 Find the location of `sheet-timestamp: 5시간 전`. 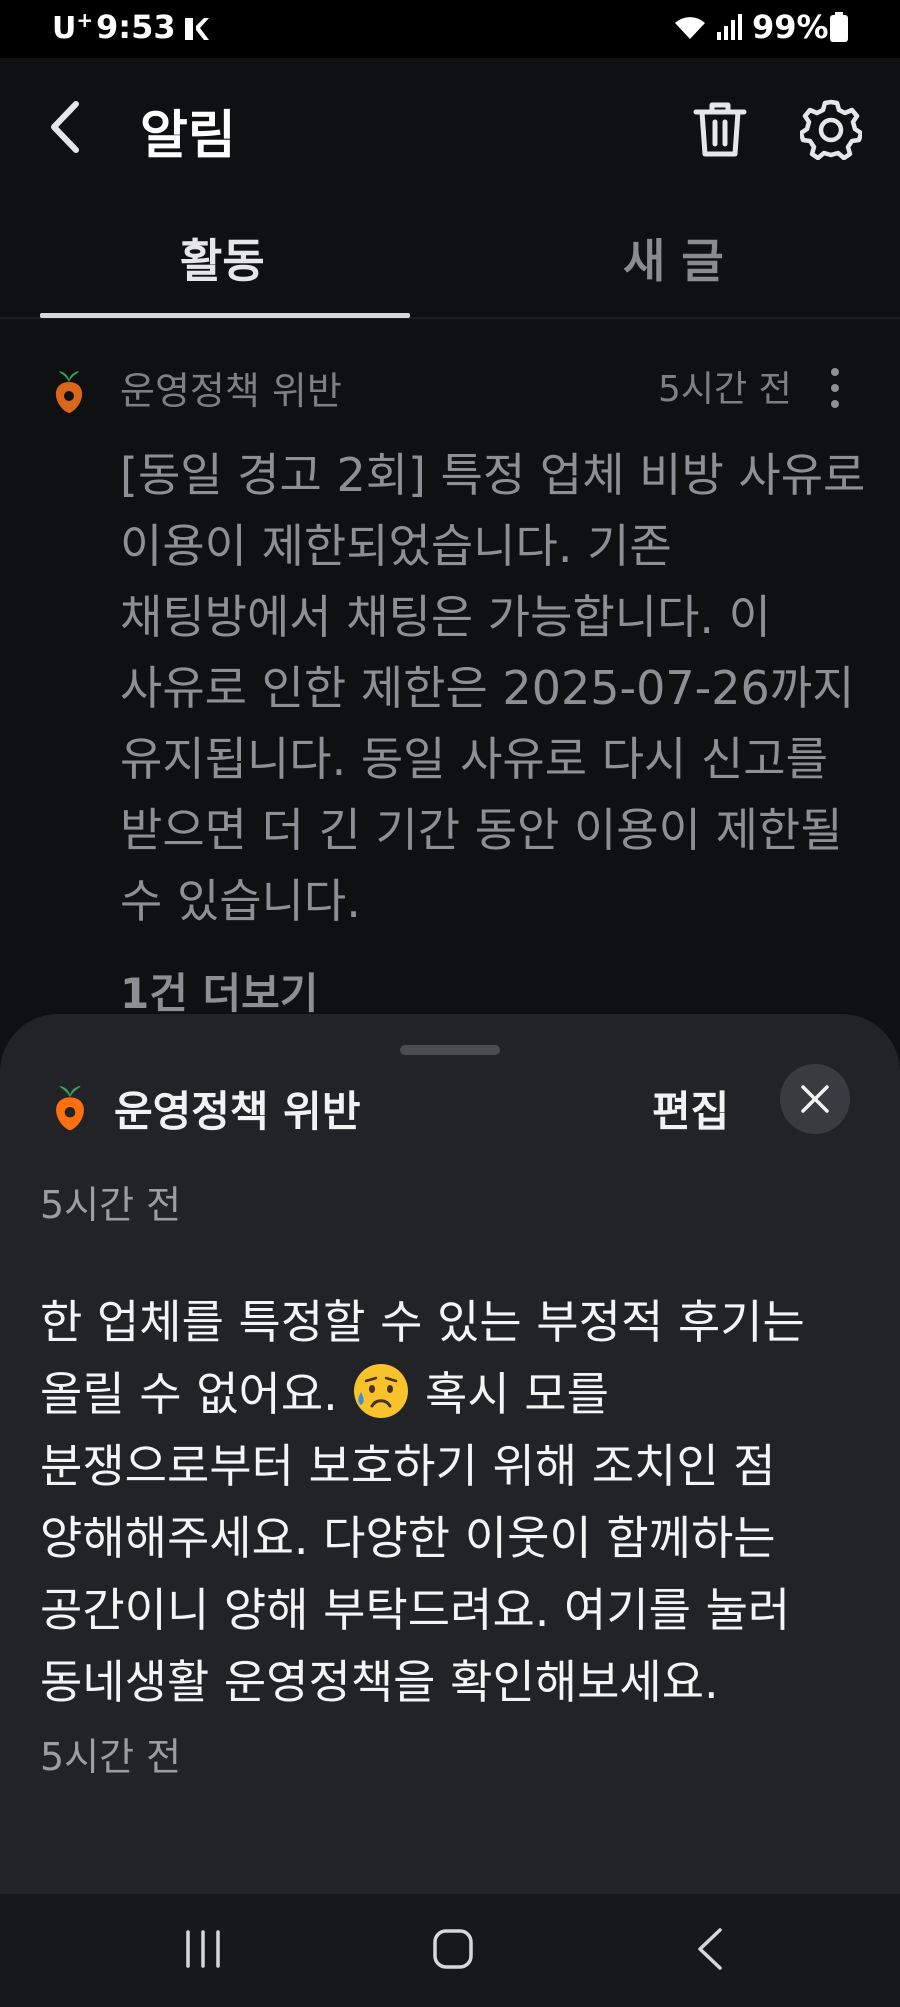

sheet-timestamp: 5시간 전 is located at coordinates (111, 1205).